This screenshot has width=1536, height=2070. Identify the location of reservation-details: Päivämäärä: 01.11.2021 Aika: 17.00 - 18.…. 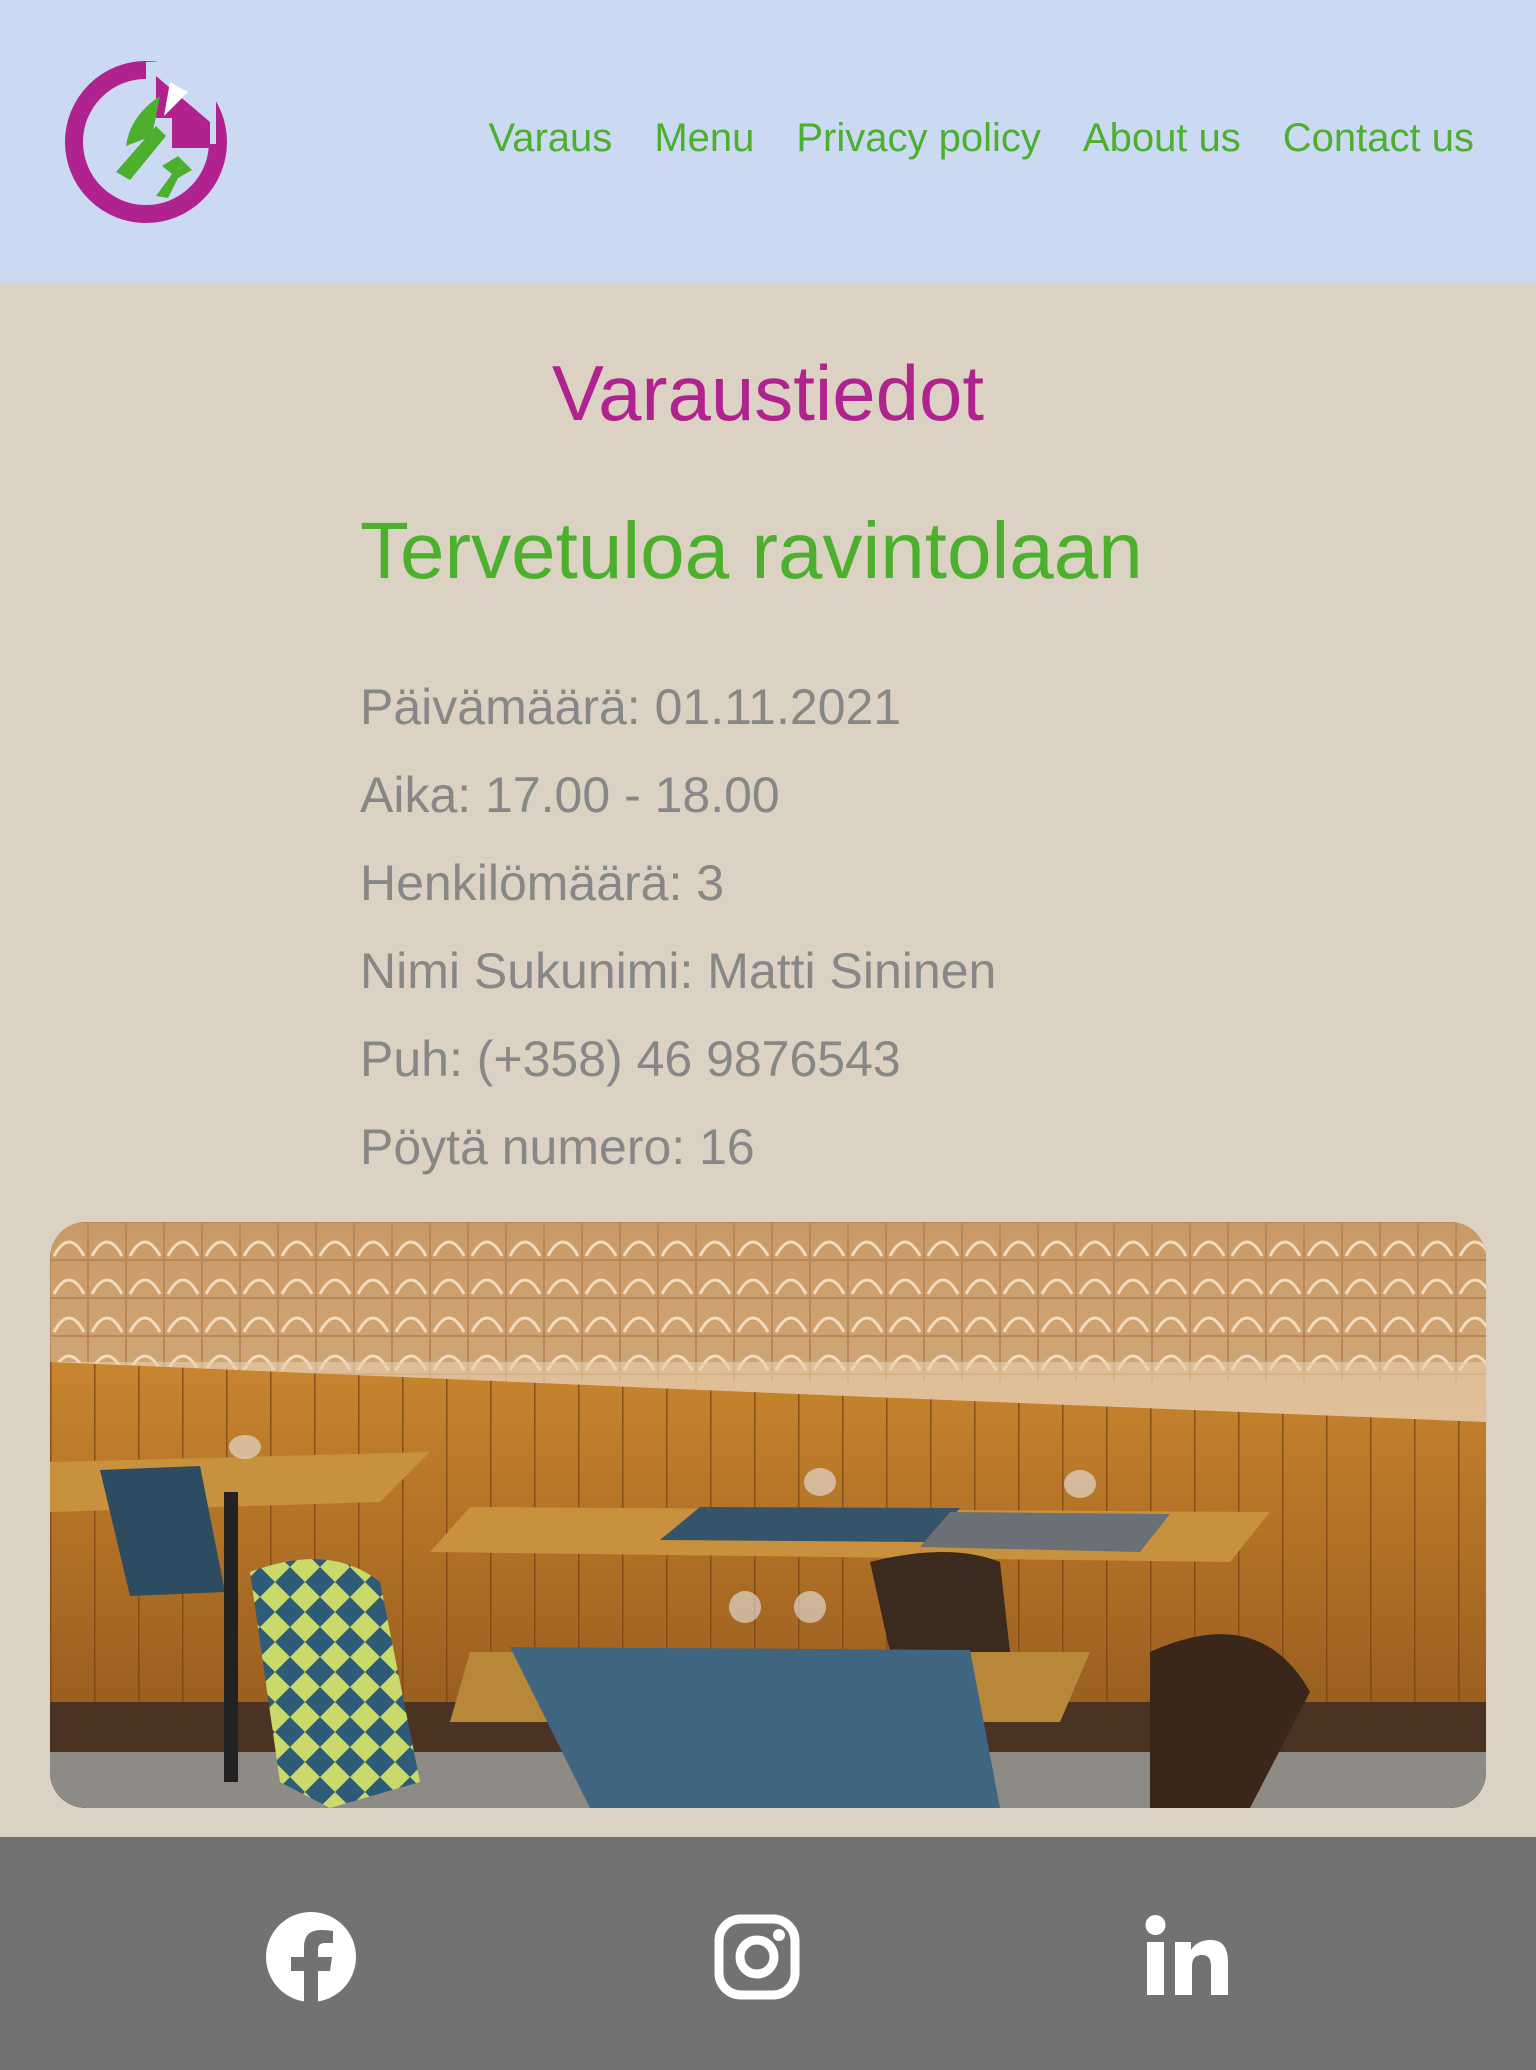
(678, 927).